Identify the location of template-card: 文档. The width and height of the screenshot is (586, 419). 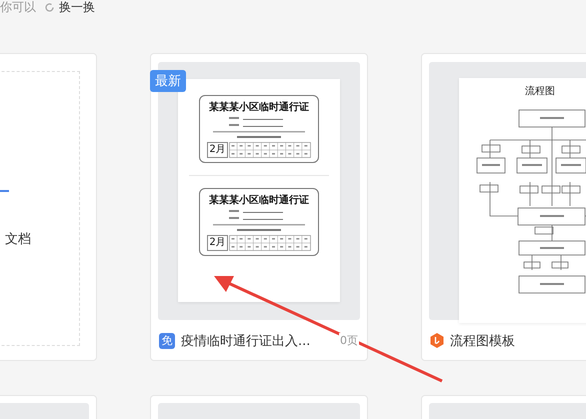
(48, 207).